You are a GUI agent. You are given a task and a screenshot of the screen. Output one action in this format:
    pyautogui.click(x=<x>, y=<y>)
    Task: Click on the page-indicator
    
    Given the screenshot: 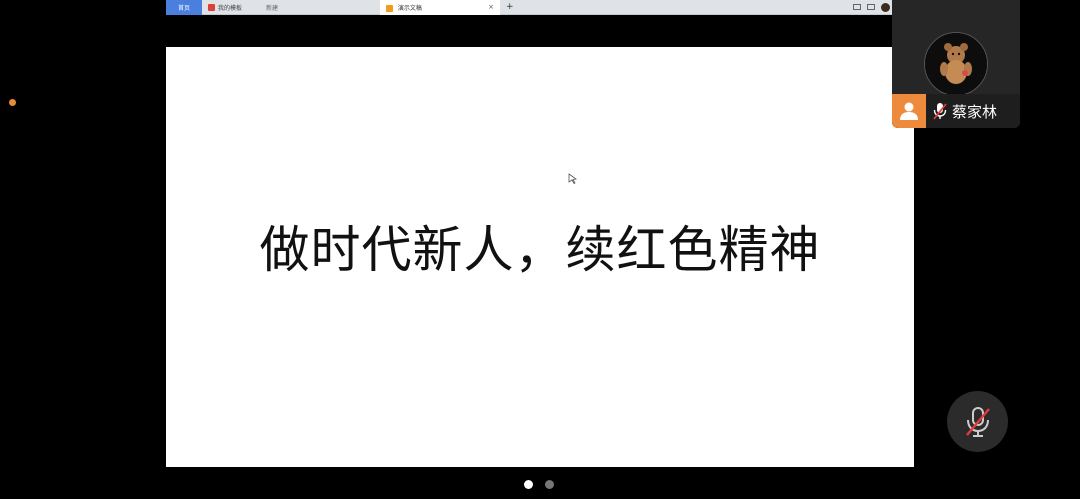 What is the action you would take?
    pyautogui.click(x=539, y=484)
    